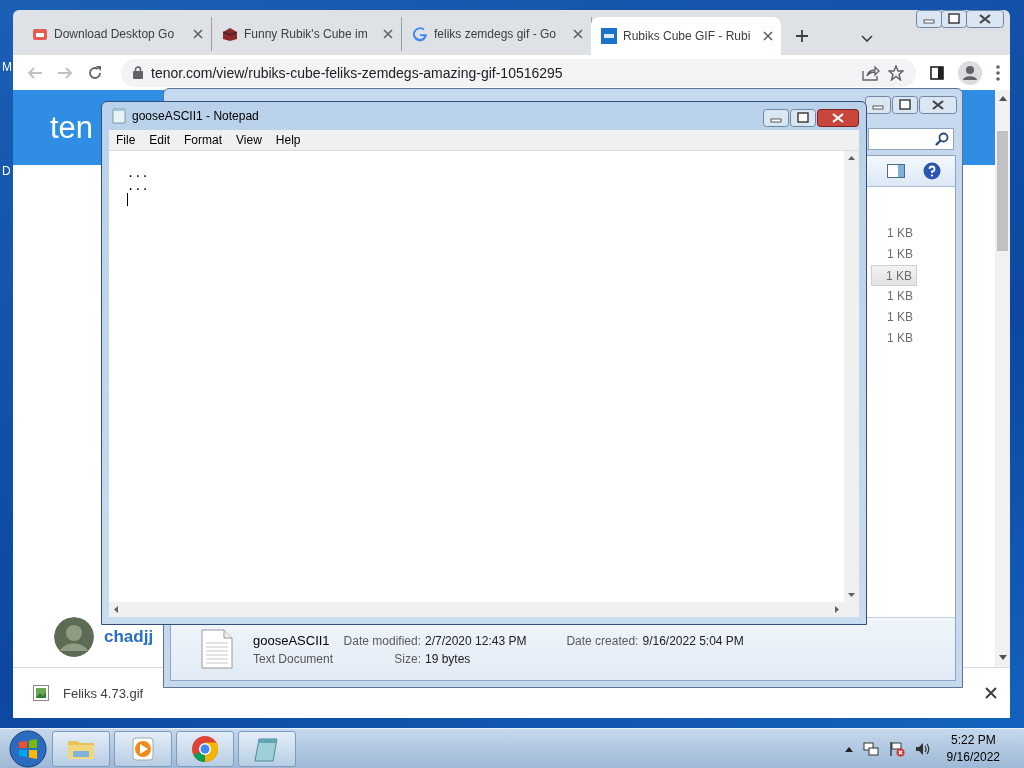 The height and width of the screenshot is (768, 1024). Describe the element at coordinates (476, 609) in the screenshot. I see `horizontal-scrollbar` at that location.